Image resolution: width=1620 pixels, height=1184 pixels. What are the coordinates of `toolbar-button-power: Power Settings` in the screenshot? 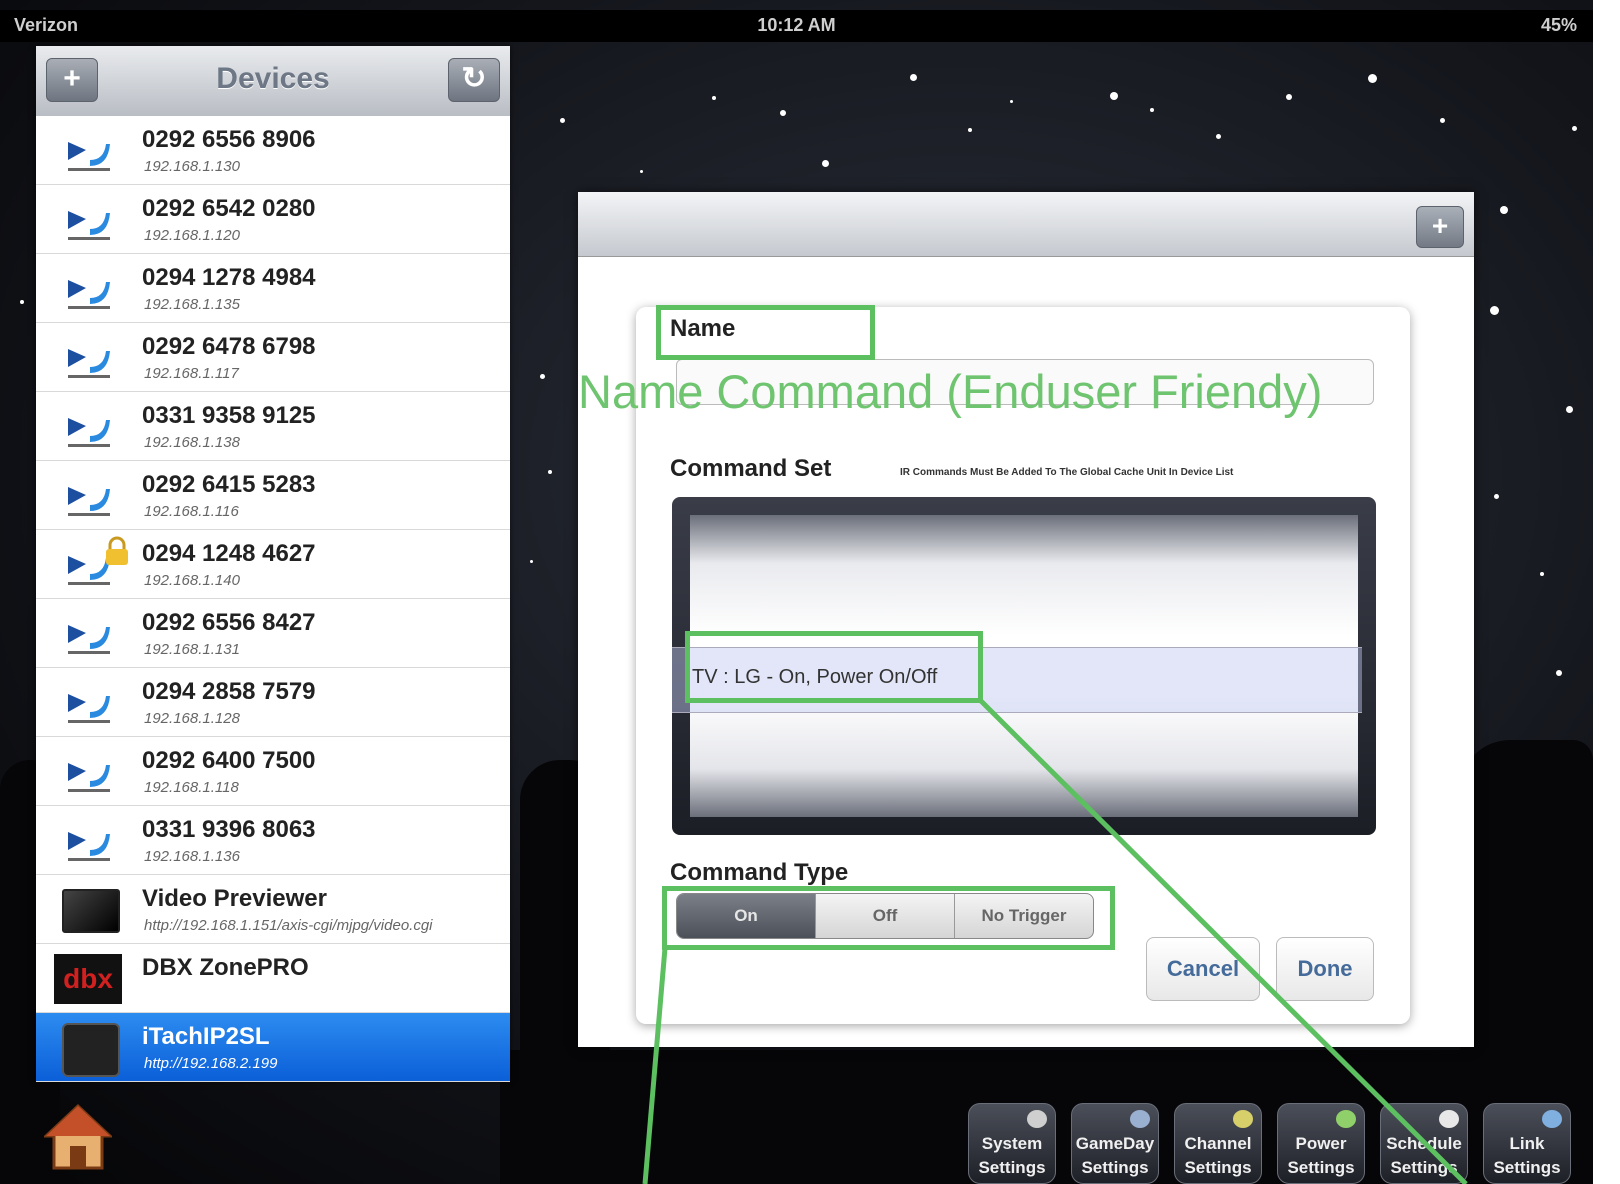 It's located at (1321, 1143).